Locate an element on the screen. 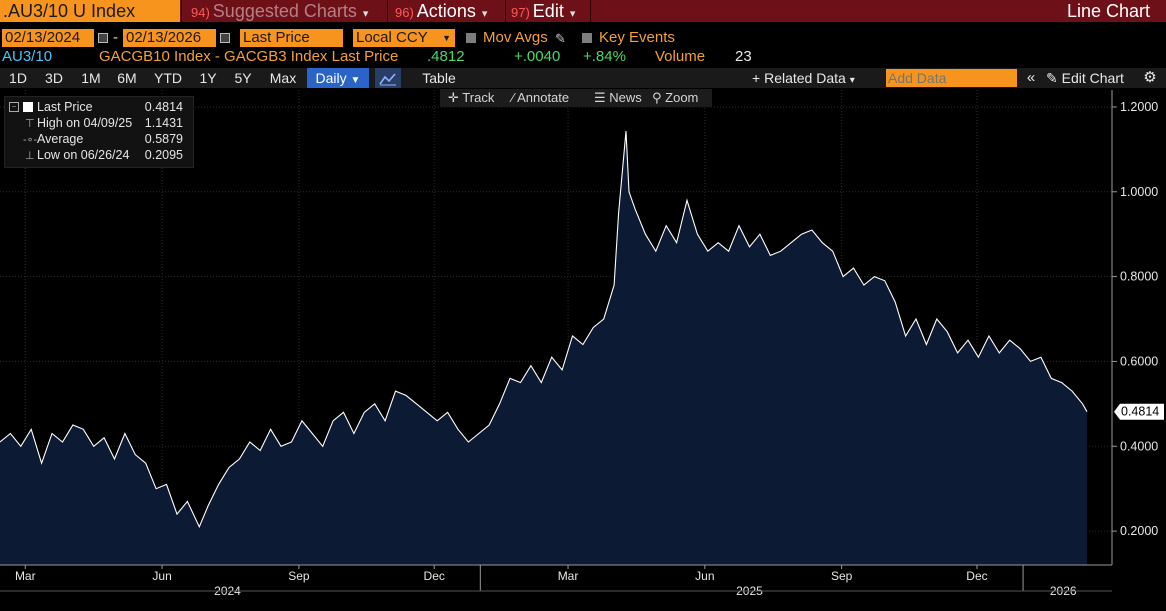  menu-number: 97) is located at coordinates (520, 12).